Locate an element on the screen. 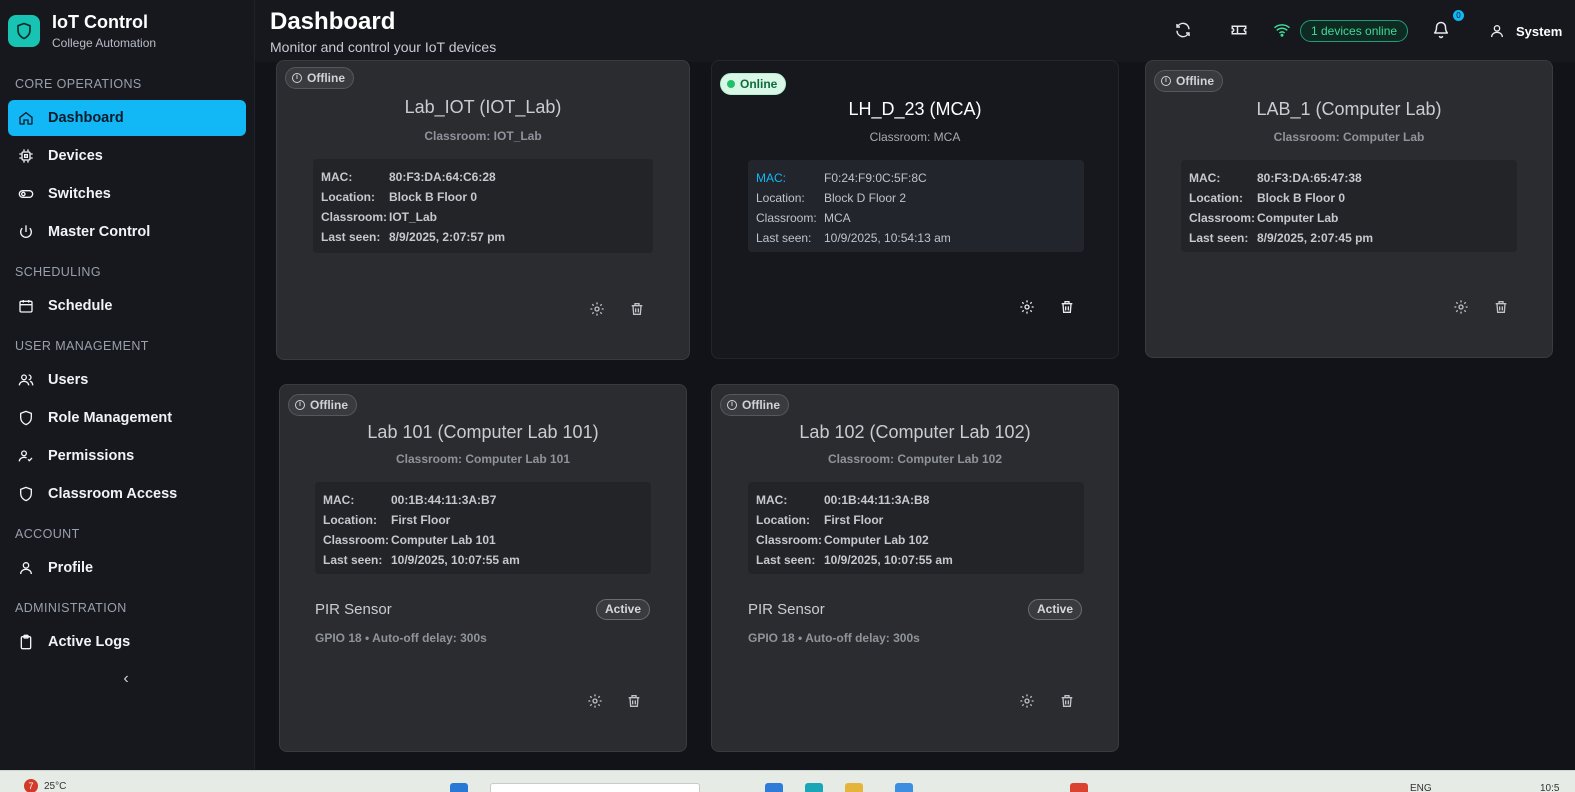  info-value: 10/9/2025, 10:07:55 am is located at coordinates (888, 560).